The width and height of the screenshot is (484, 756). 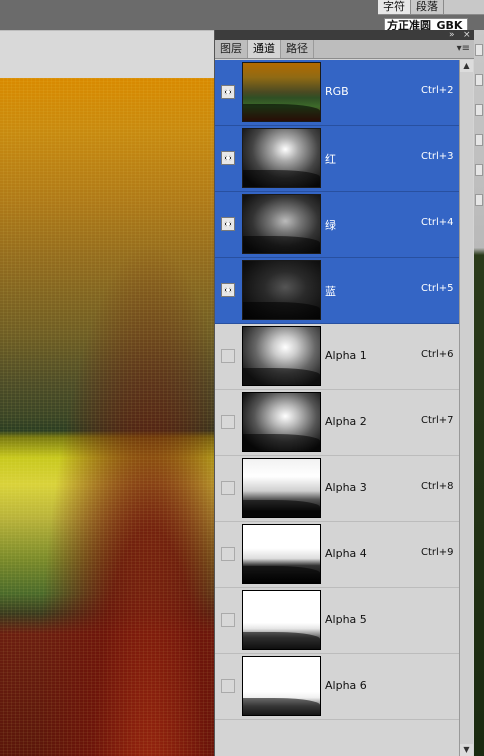 What do you see at coordinates (466, 408) in the screenshot?
I see `channel-list-scrollbar: ▲ ▼` at bounding box center [466, 408].